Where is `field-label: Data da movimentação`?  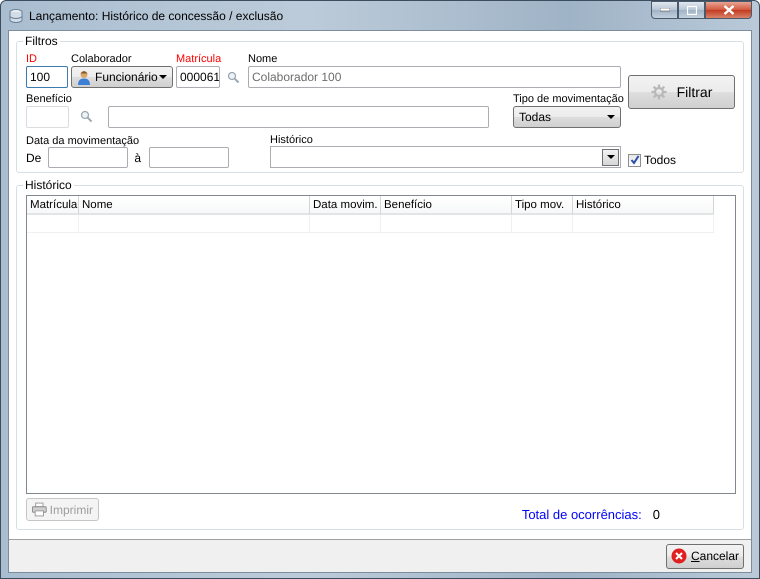 field-label: Data da movimentação is located at coordinates (83, 141).